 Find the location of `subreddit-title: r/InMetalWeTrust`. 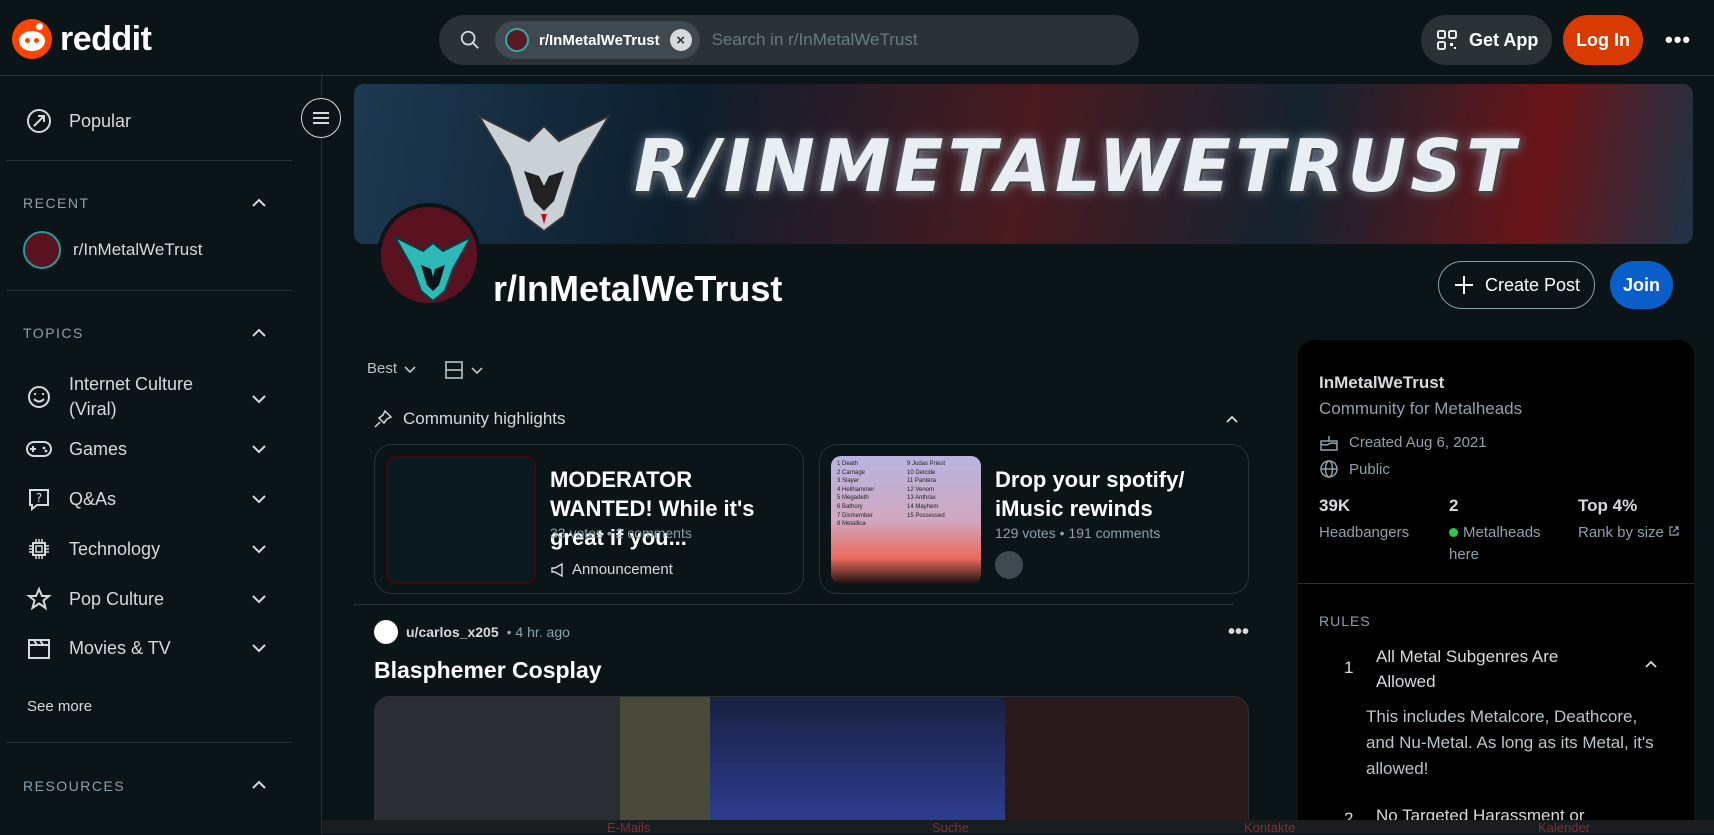

subreddit-title: r/InMetalWeTrust is located at coordinates (638, 288).